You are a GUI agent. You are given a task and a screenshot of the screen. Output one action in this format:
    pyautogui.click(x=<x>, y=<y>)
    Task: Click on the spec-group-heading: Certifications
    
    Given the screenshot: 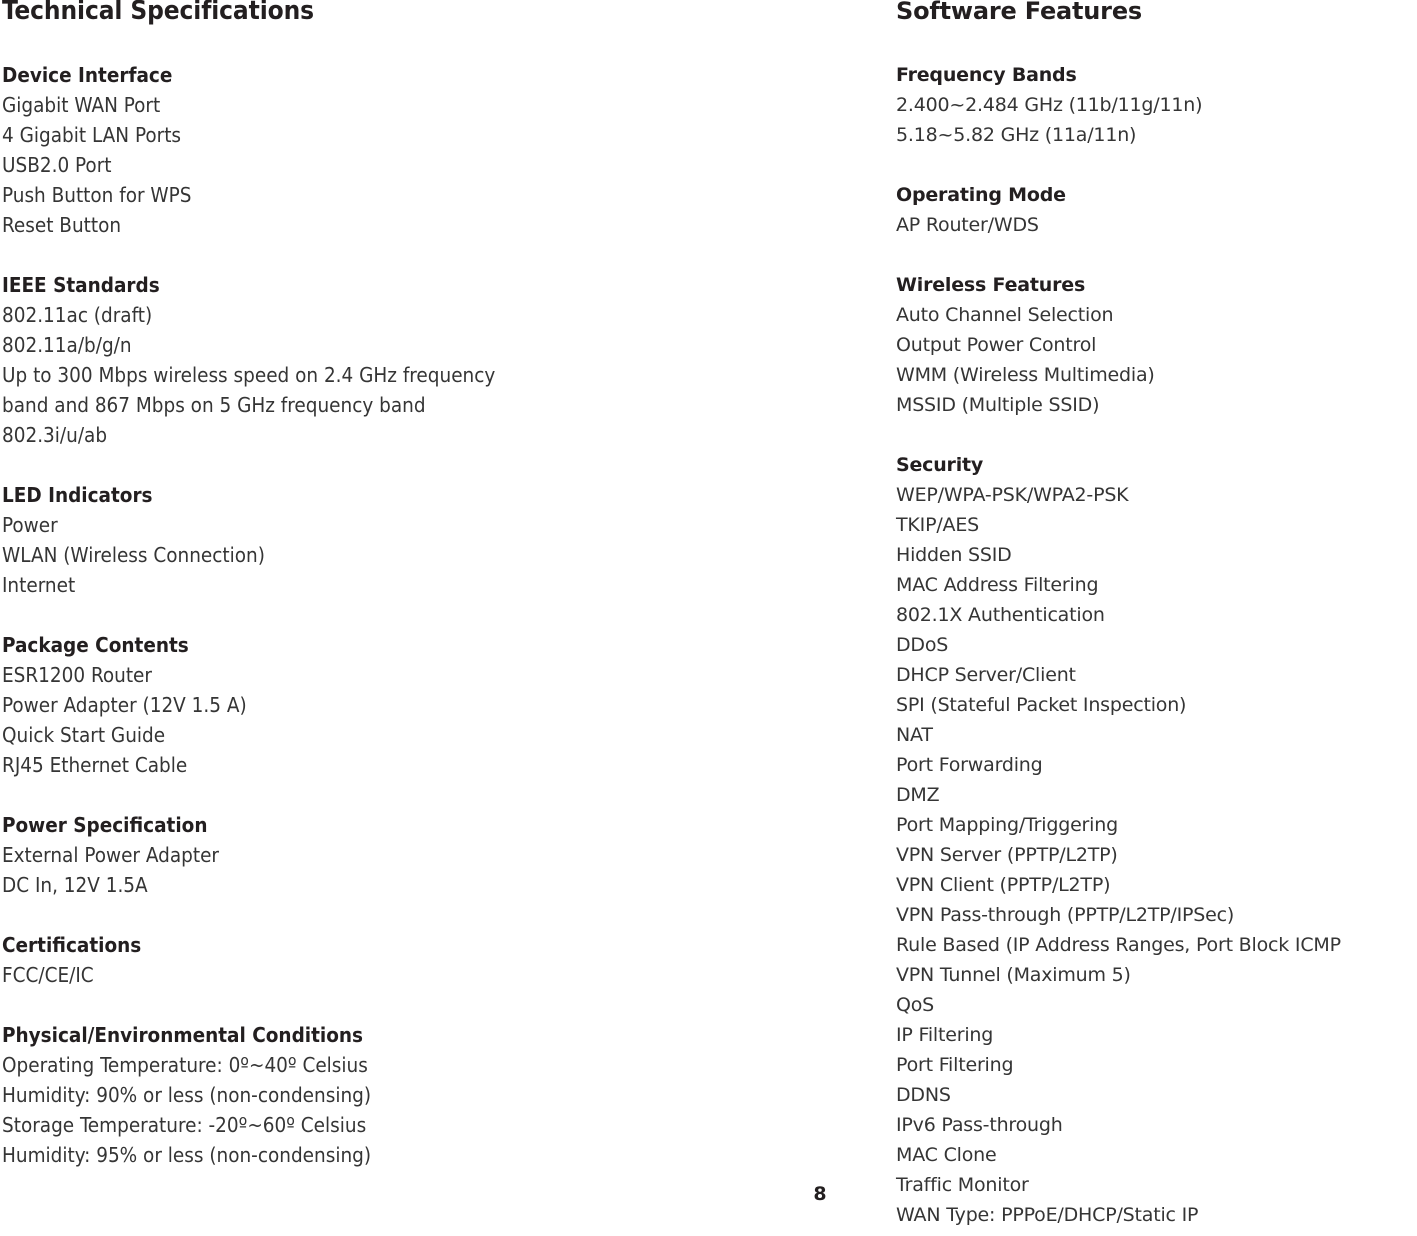 What is the action you would take?
    pyautogui.click(x=72, y=945)
    